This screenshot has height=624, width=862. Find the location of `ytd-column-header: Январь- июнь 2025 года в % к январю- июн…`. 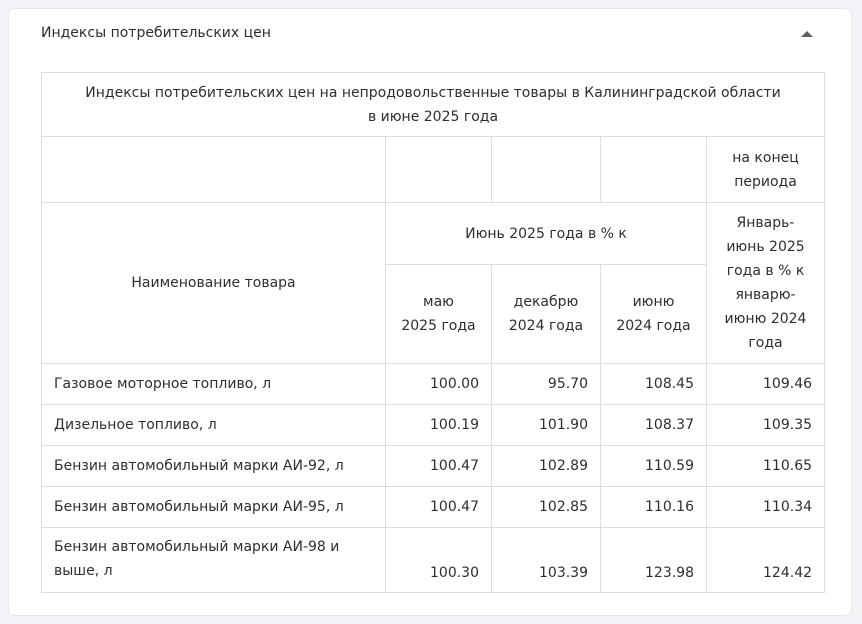

ytd-column-header: Январь- июнь 2025 года в % к январю- июн… is located at coordinates (765, 283).